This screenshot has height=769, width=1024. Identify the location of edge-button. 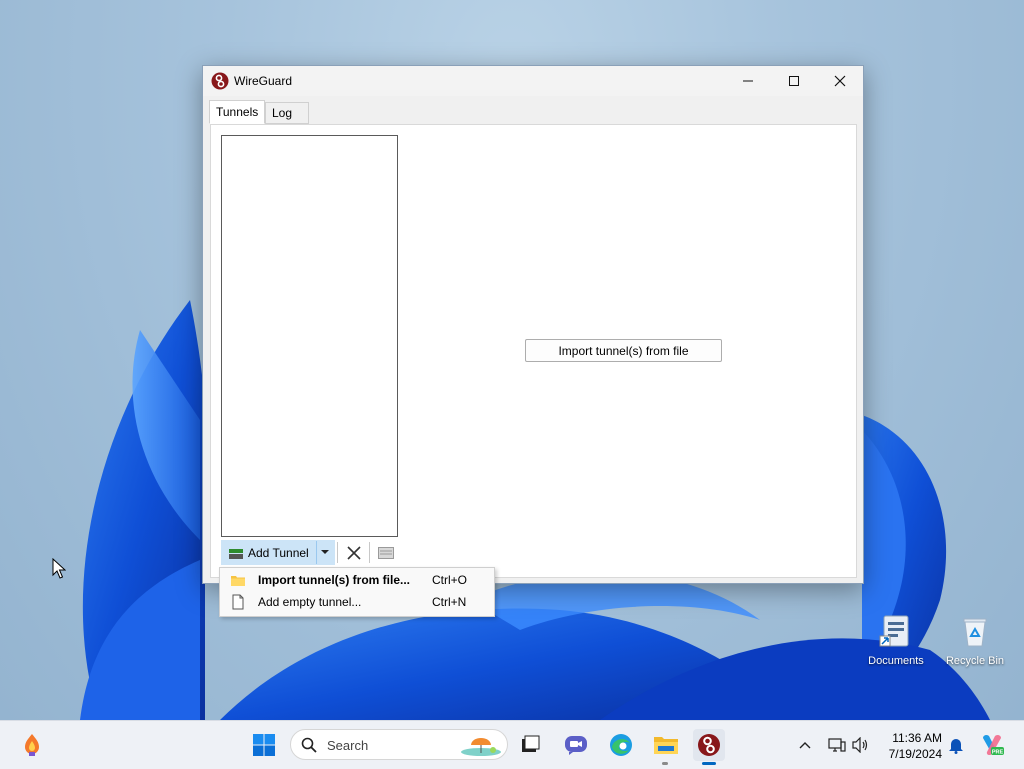
(621, 745).